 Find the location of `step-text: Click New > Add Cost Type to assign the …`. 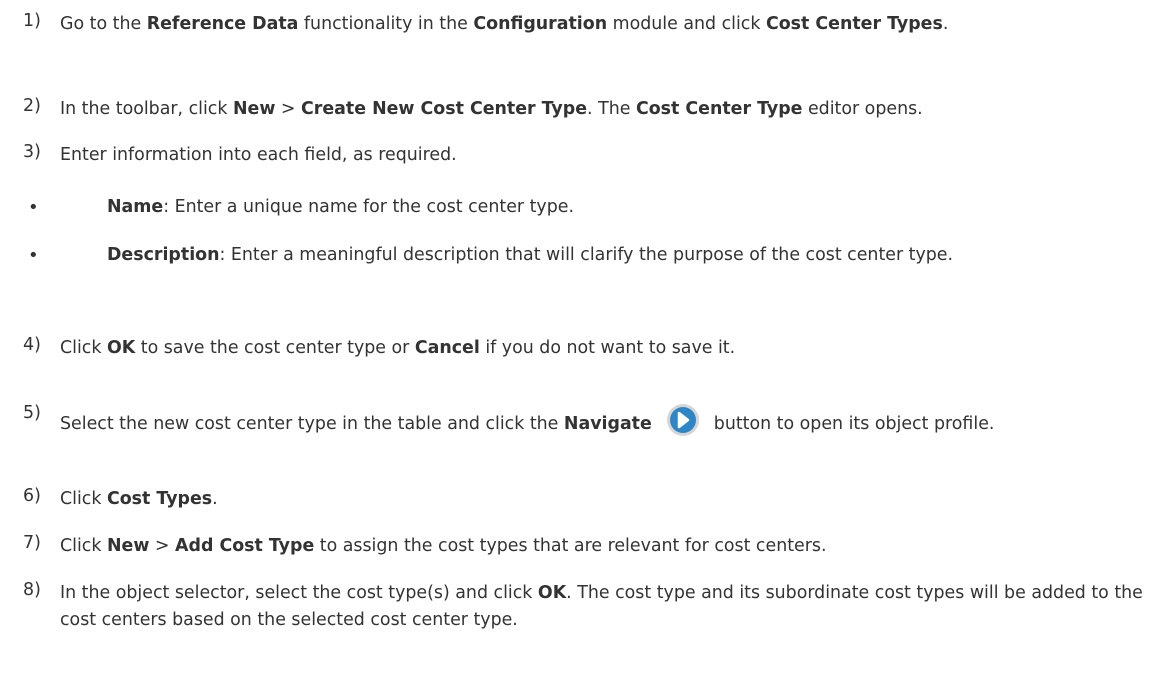

step-text: Click New > Add Cost Type to assign the … is located at coordinates (608, 546).